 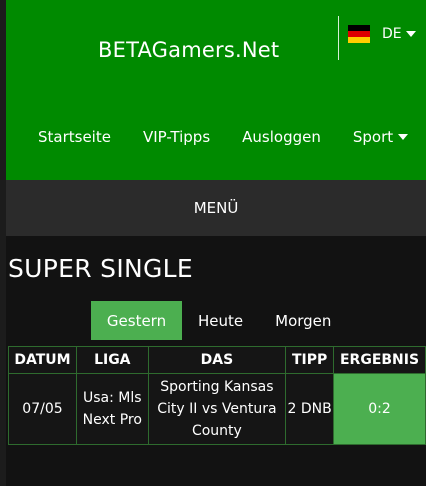 What do you see at coordinates (359, 34) in the screenshot?
I see `german-flag-icon` at bounding box center [359, 34].